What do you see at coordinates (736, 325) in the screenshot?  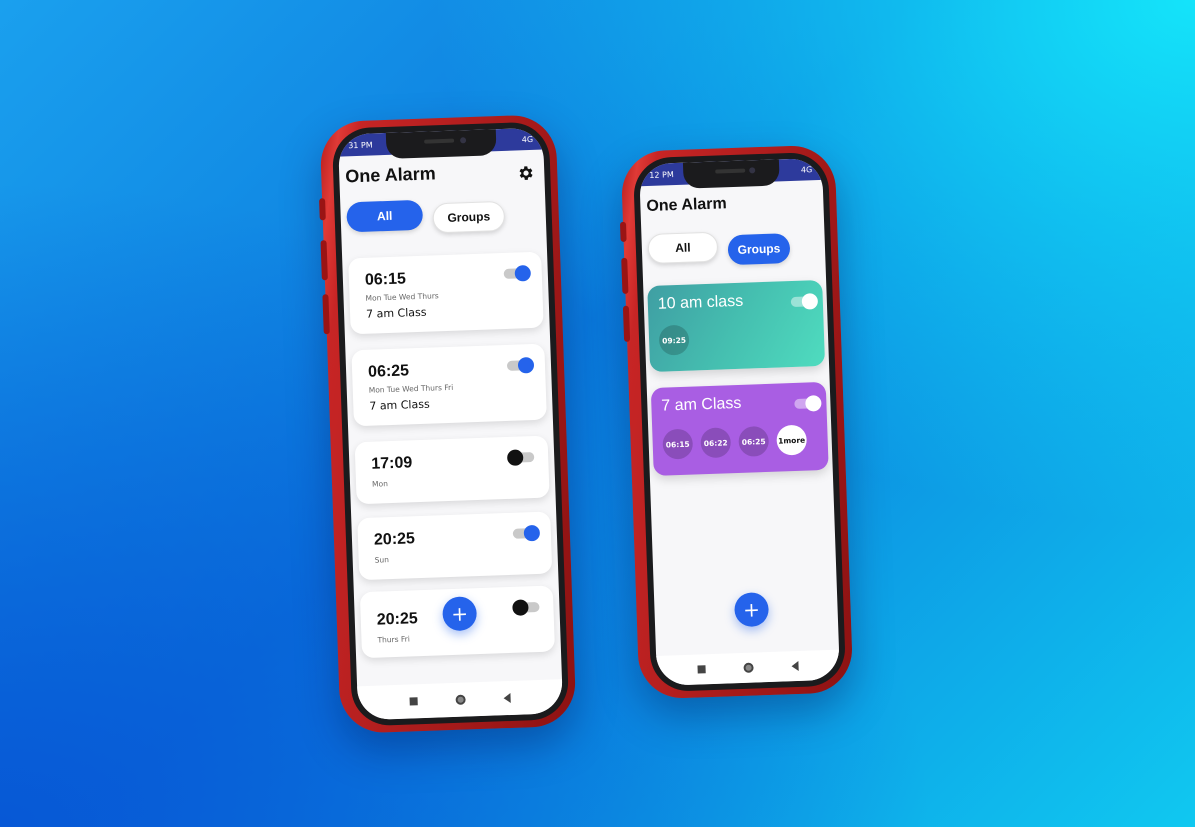 I see `group-card: 10 am class 09:25` at bounding box center [736, 325].